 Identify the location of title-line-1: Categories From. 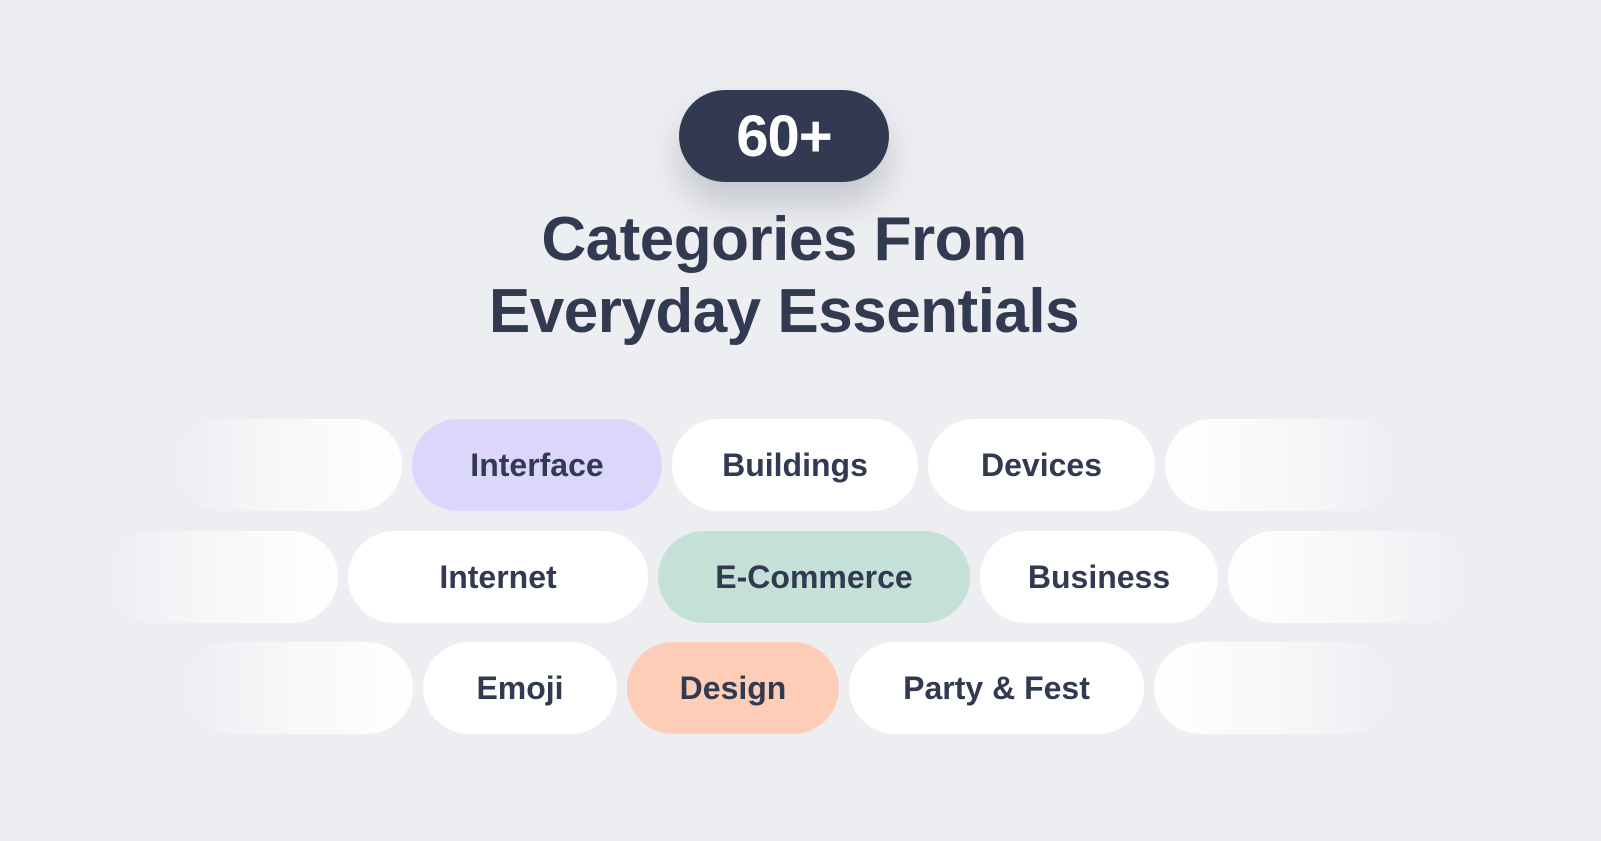
(784, 239).